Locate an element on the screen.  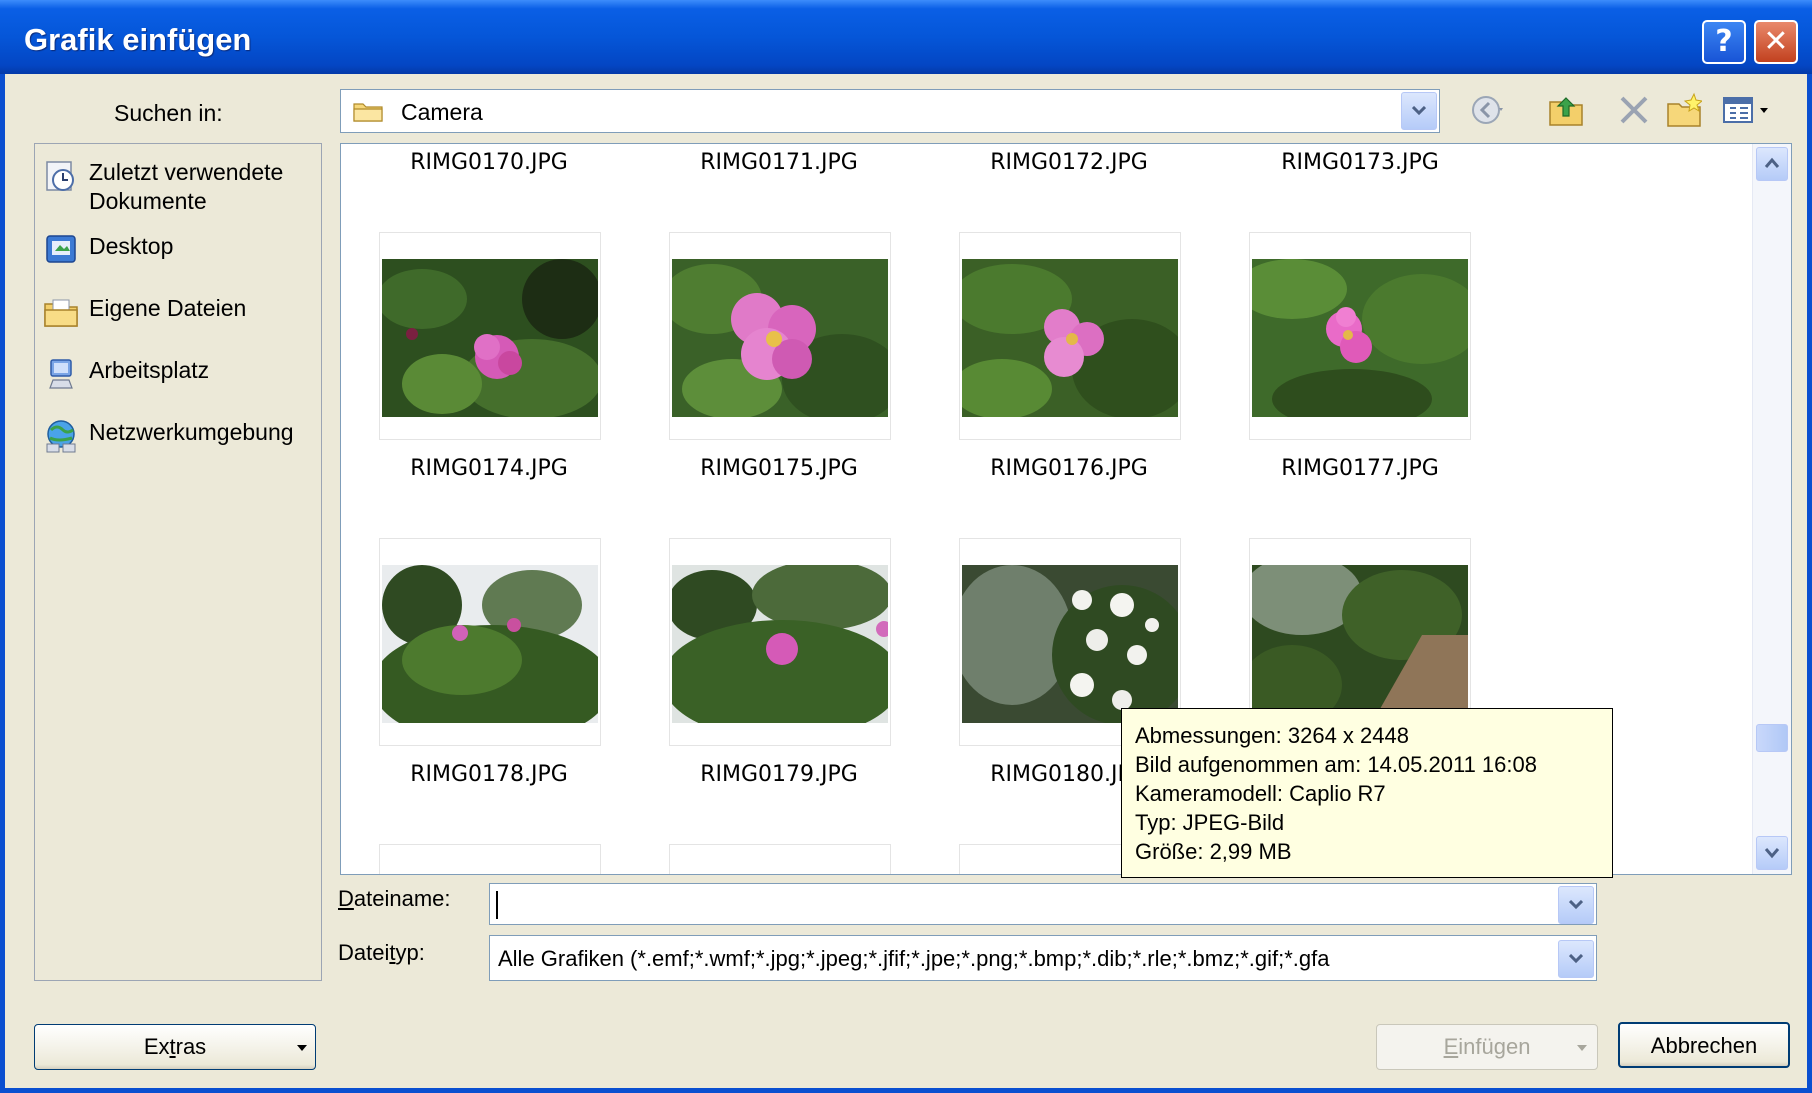
file-name: RIMG0173.JPG is located at coordinates (1360, 162).